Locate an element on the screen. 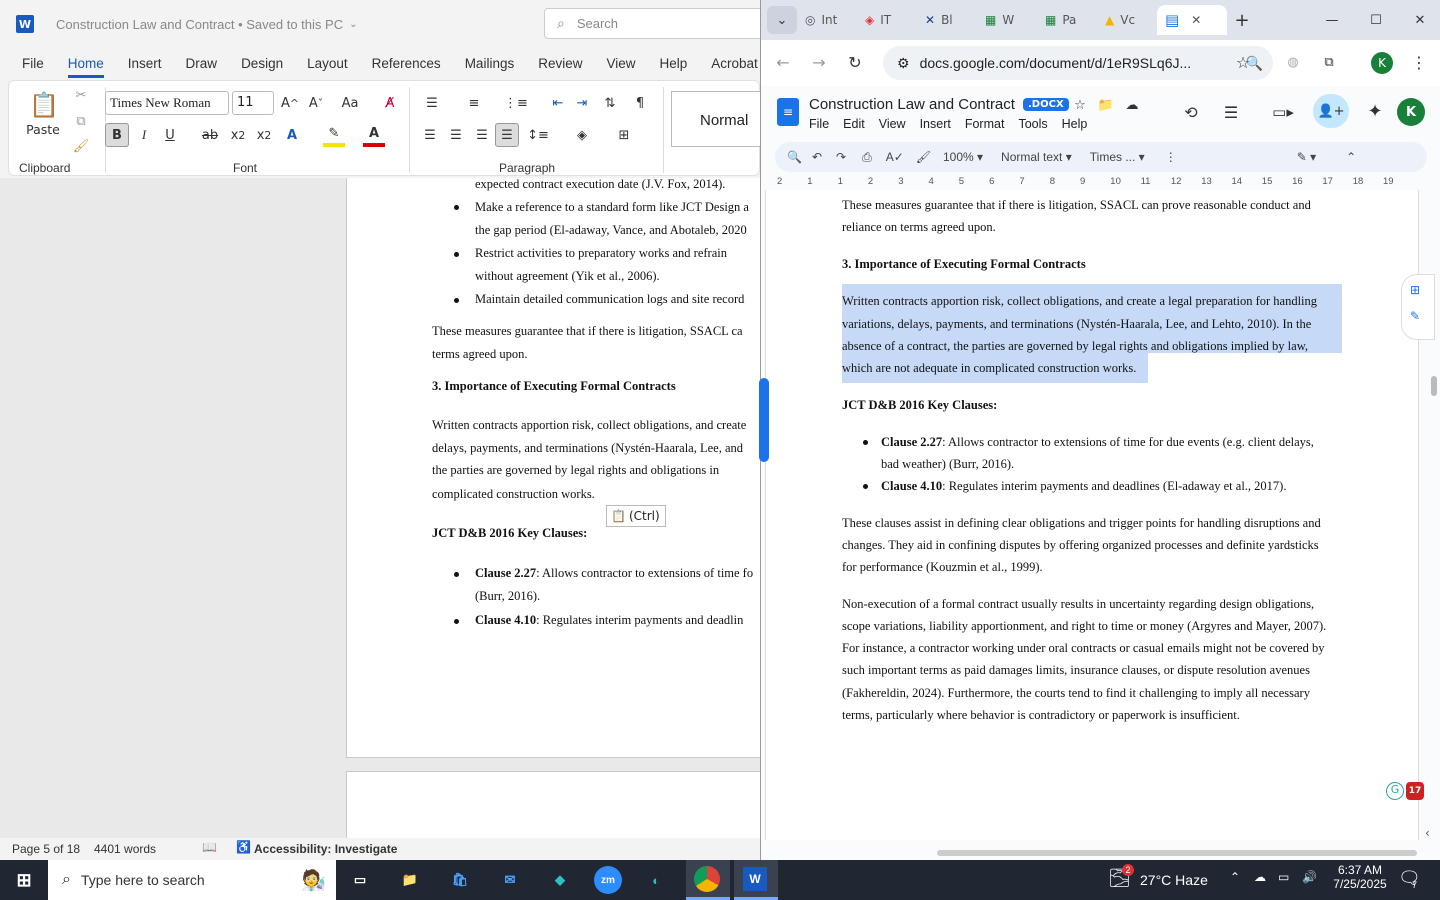 This screenshot has height=900, width=1440. menu-draw: Draw is located at coordinates (202, 63).